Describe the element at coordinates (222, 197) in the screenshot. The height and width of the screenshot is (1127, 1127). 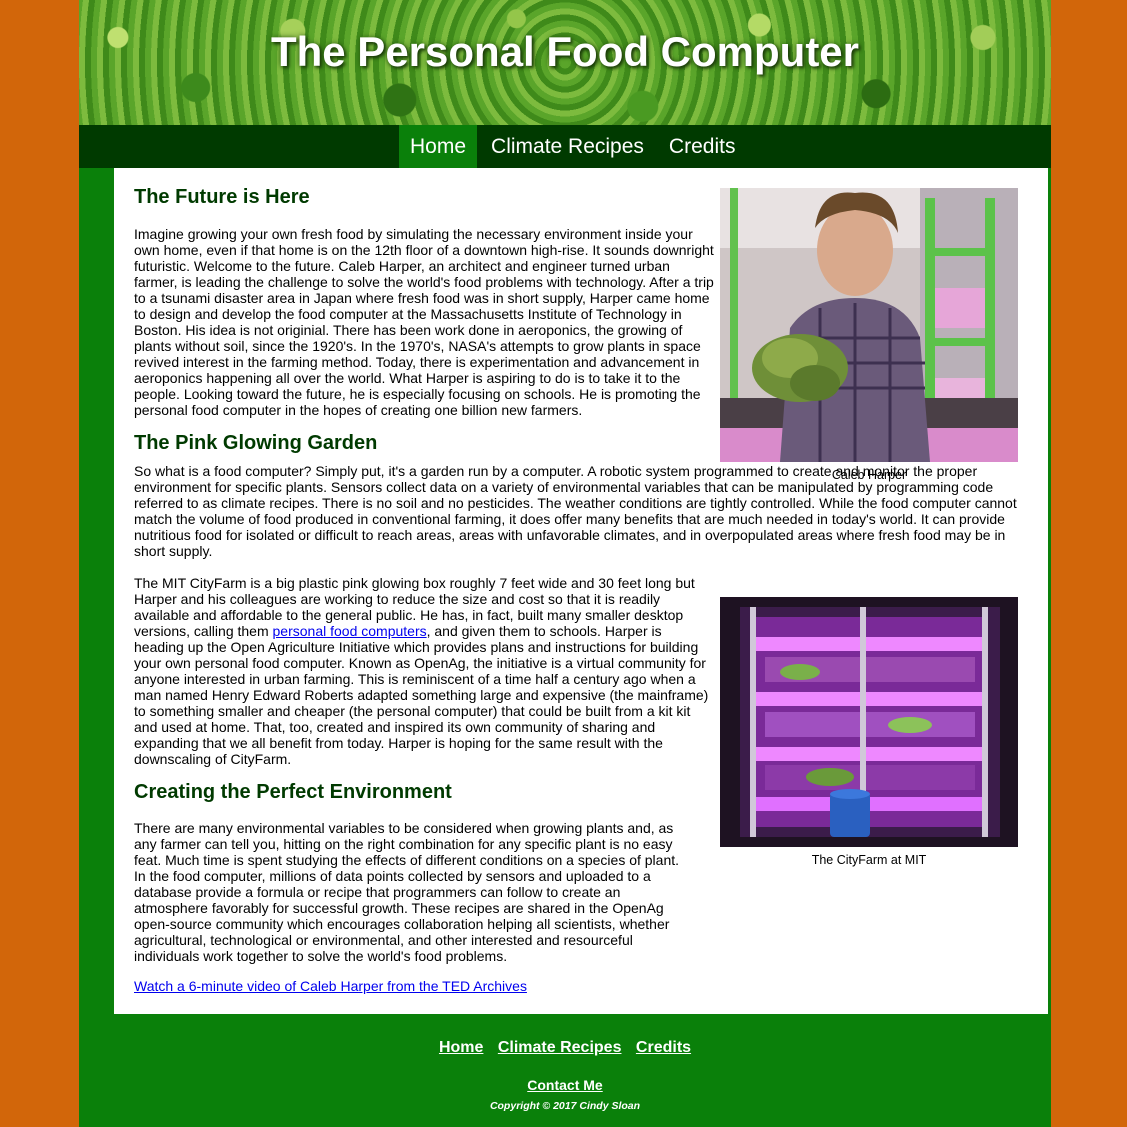
I see `heading-future: The Future is Here` at that location.